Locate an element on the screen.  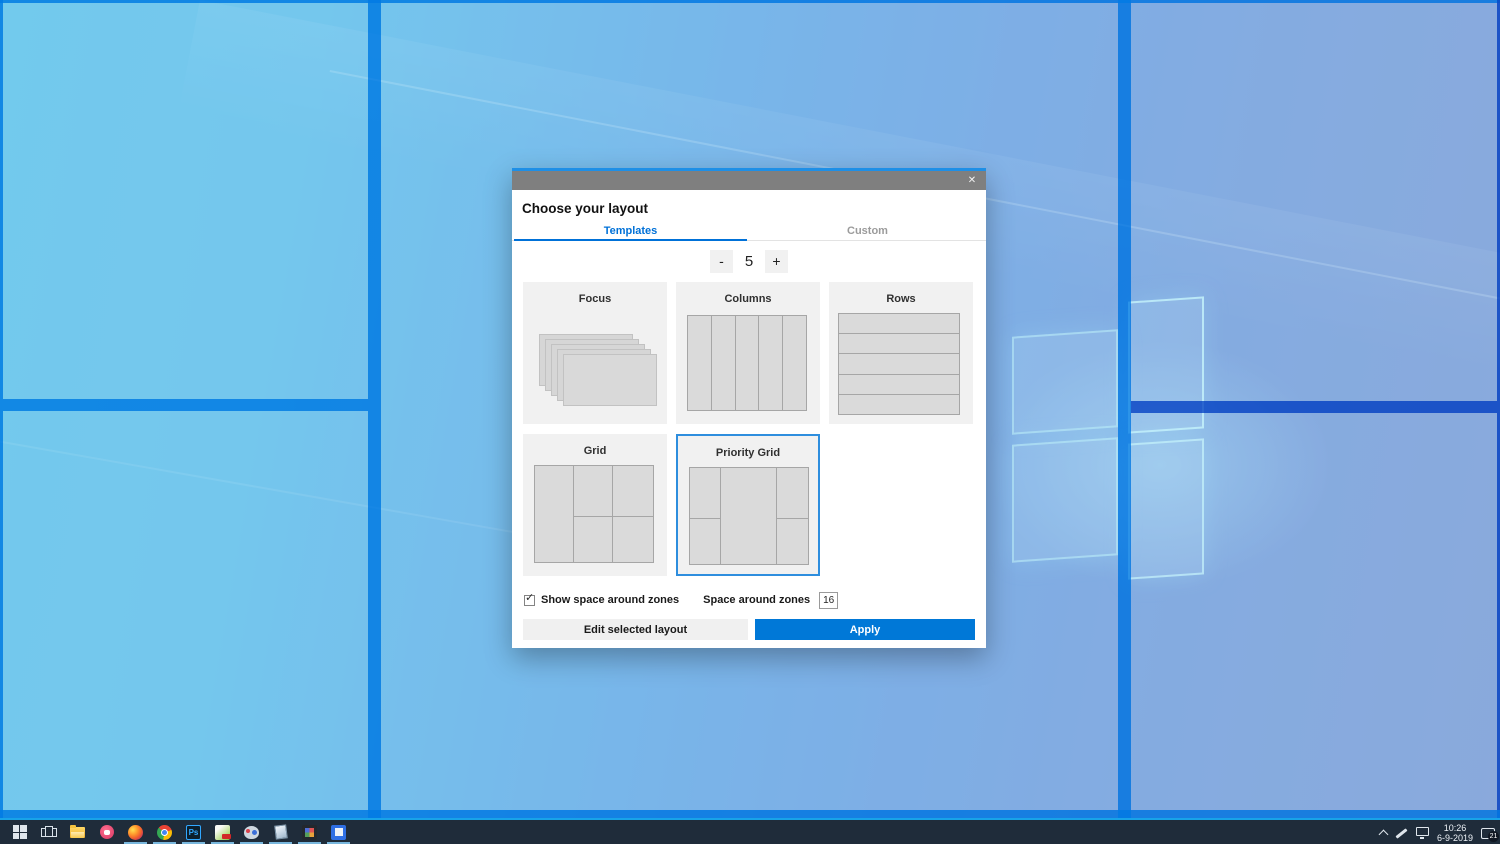
action-center-icon: 21 is located at coordinates (1490, 834).